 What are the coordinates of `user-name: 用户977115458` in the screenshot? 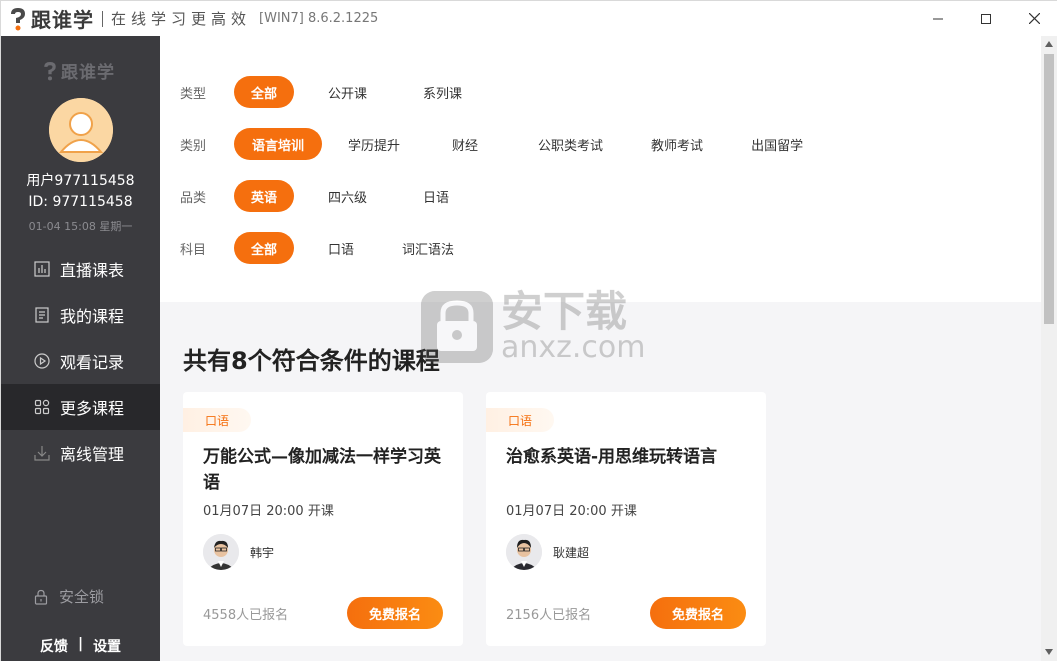 It's located at (80, 181).